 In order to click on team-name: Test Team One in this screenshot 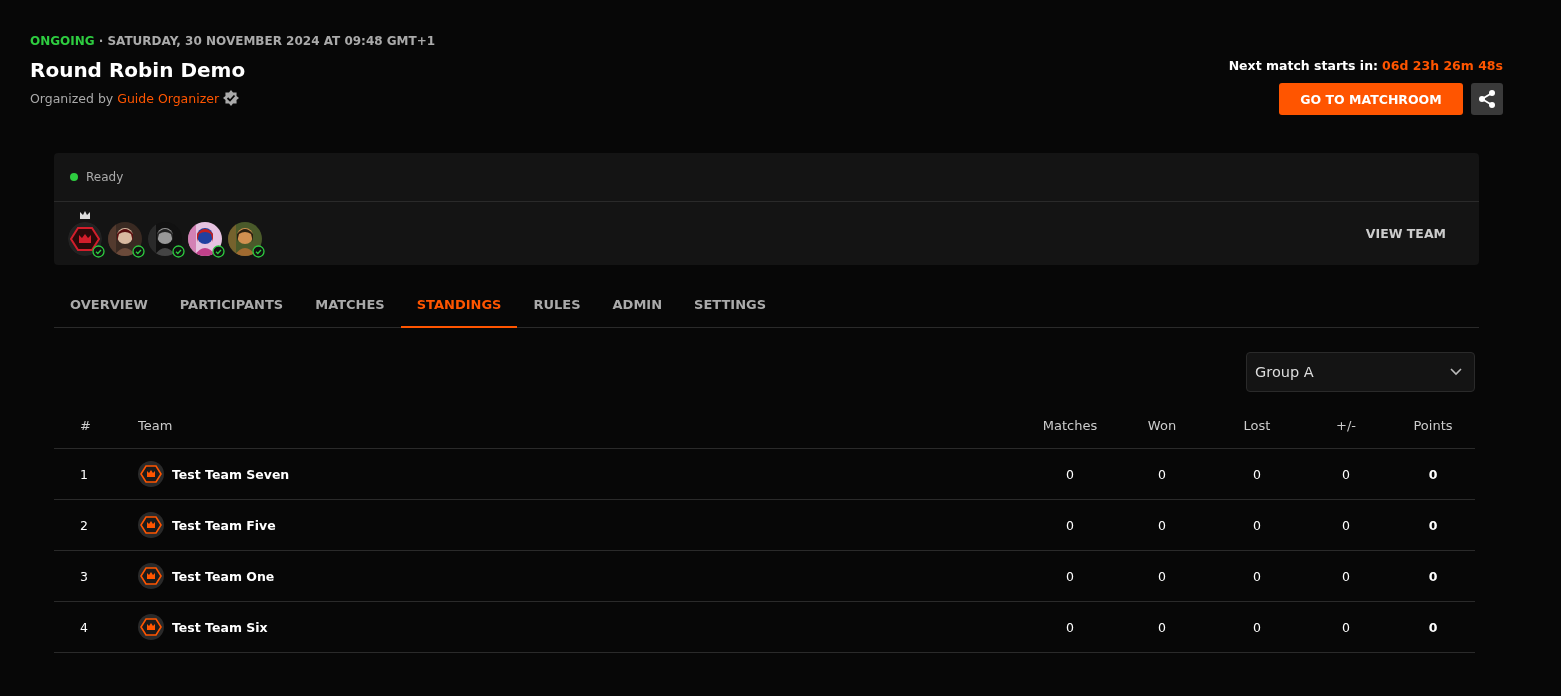, I will do `click(223, 576)`.